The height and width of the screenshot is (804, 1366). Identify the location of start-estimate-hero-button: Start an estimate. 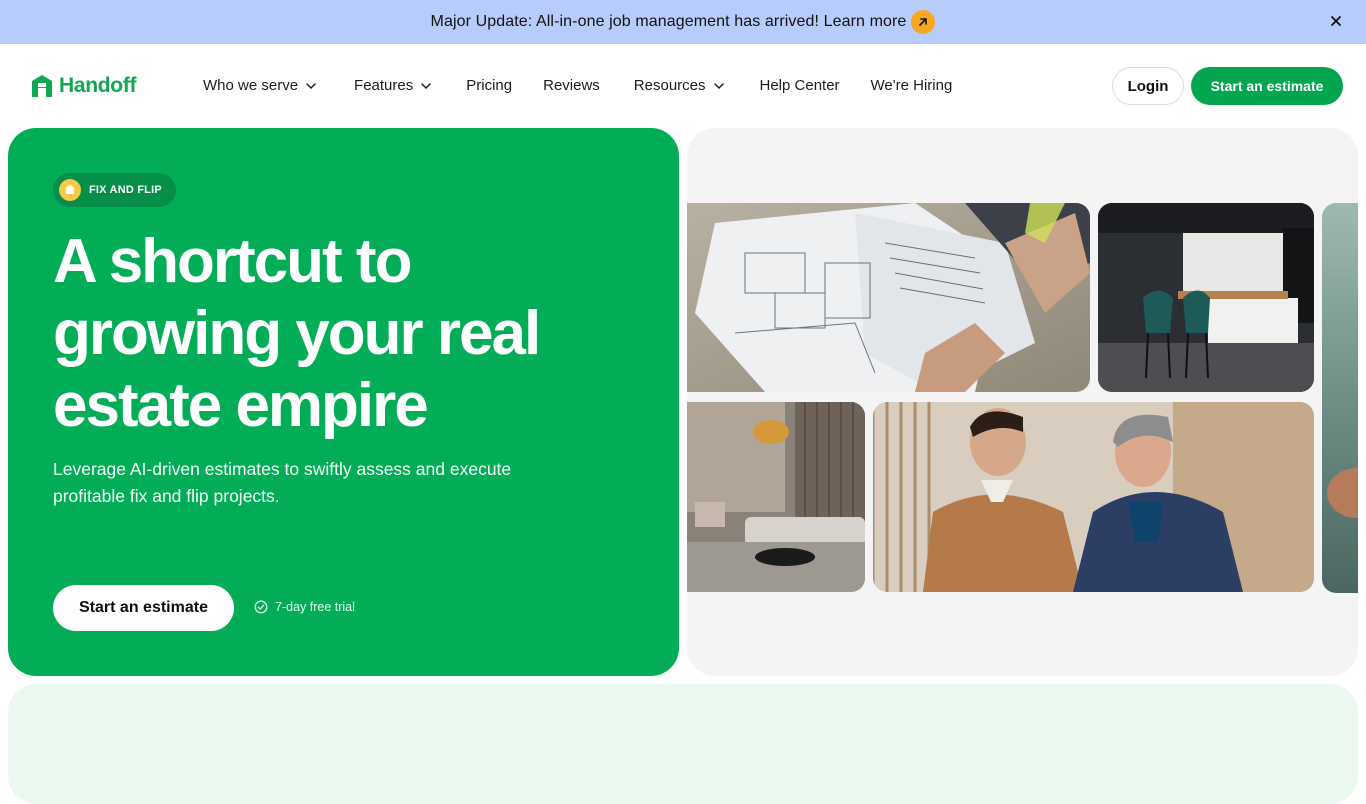
(143, 608).